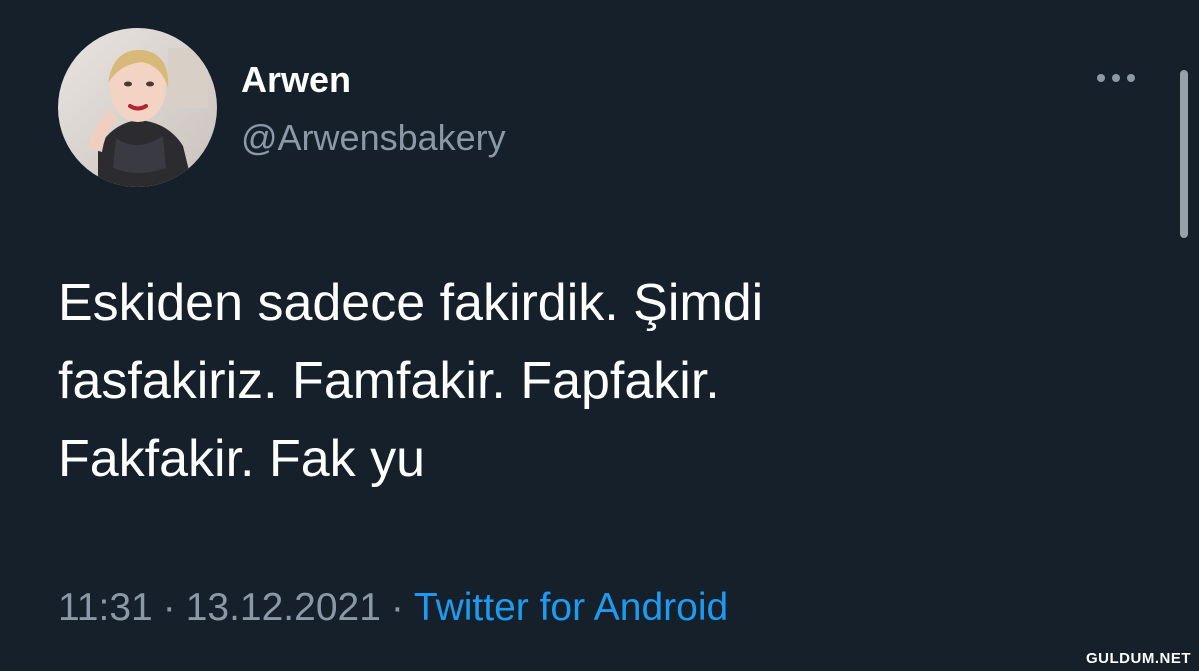  I want to click on scrollbar, so click(1184, 154).